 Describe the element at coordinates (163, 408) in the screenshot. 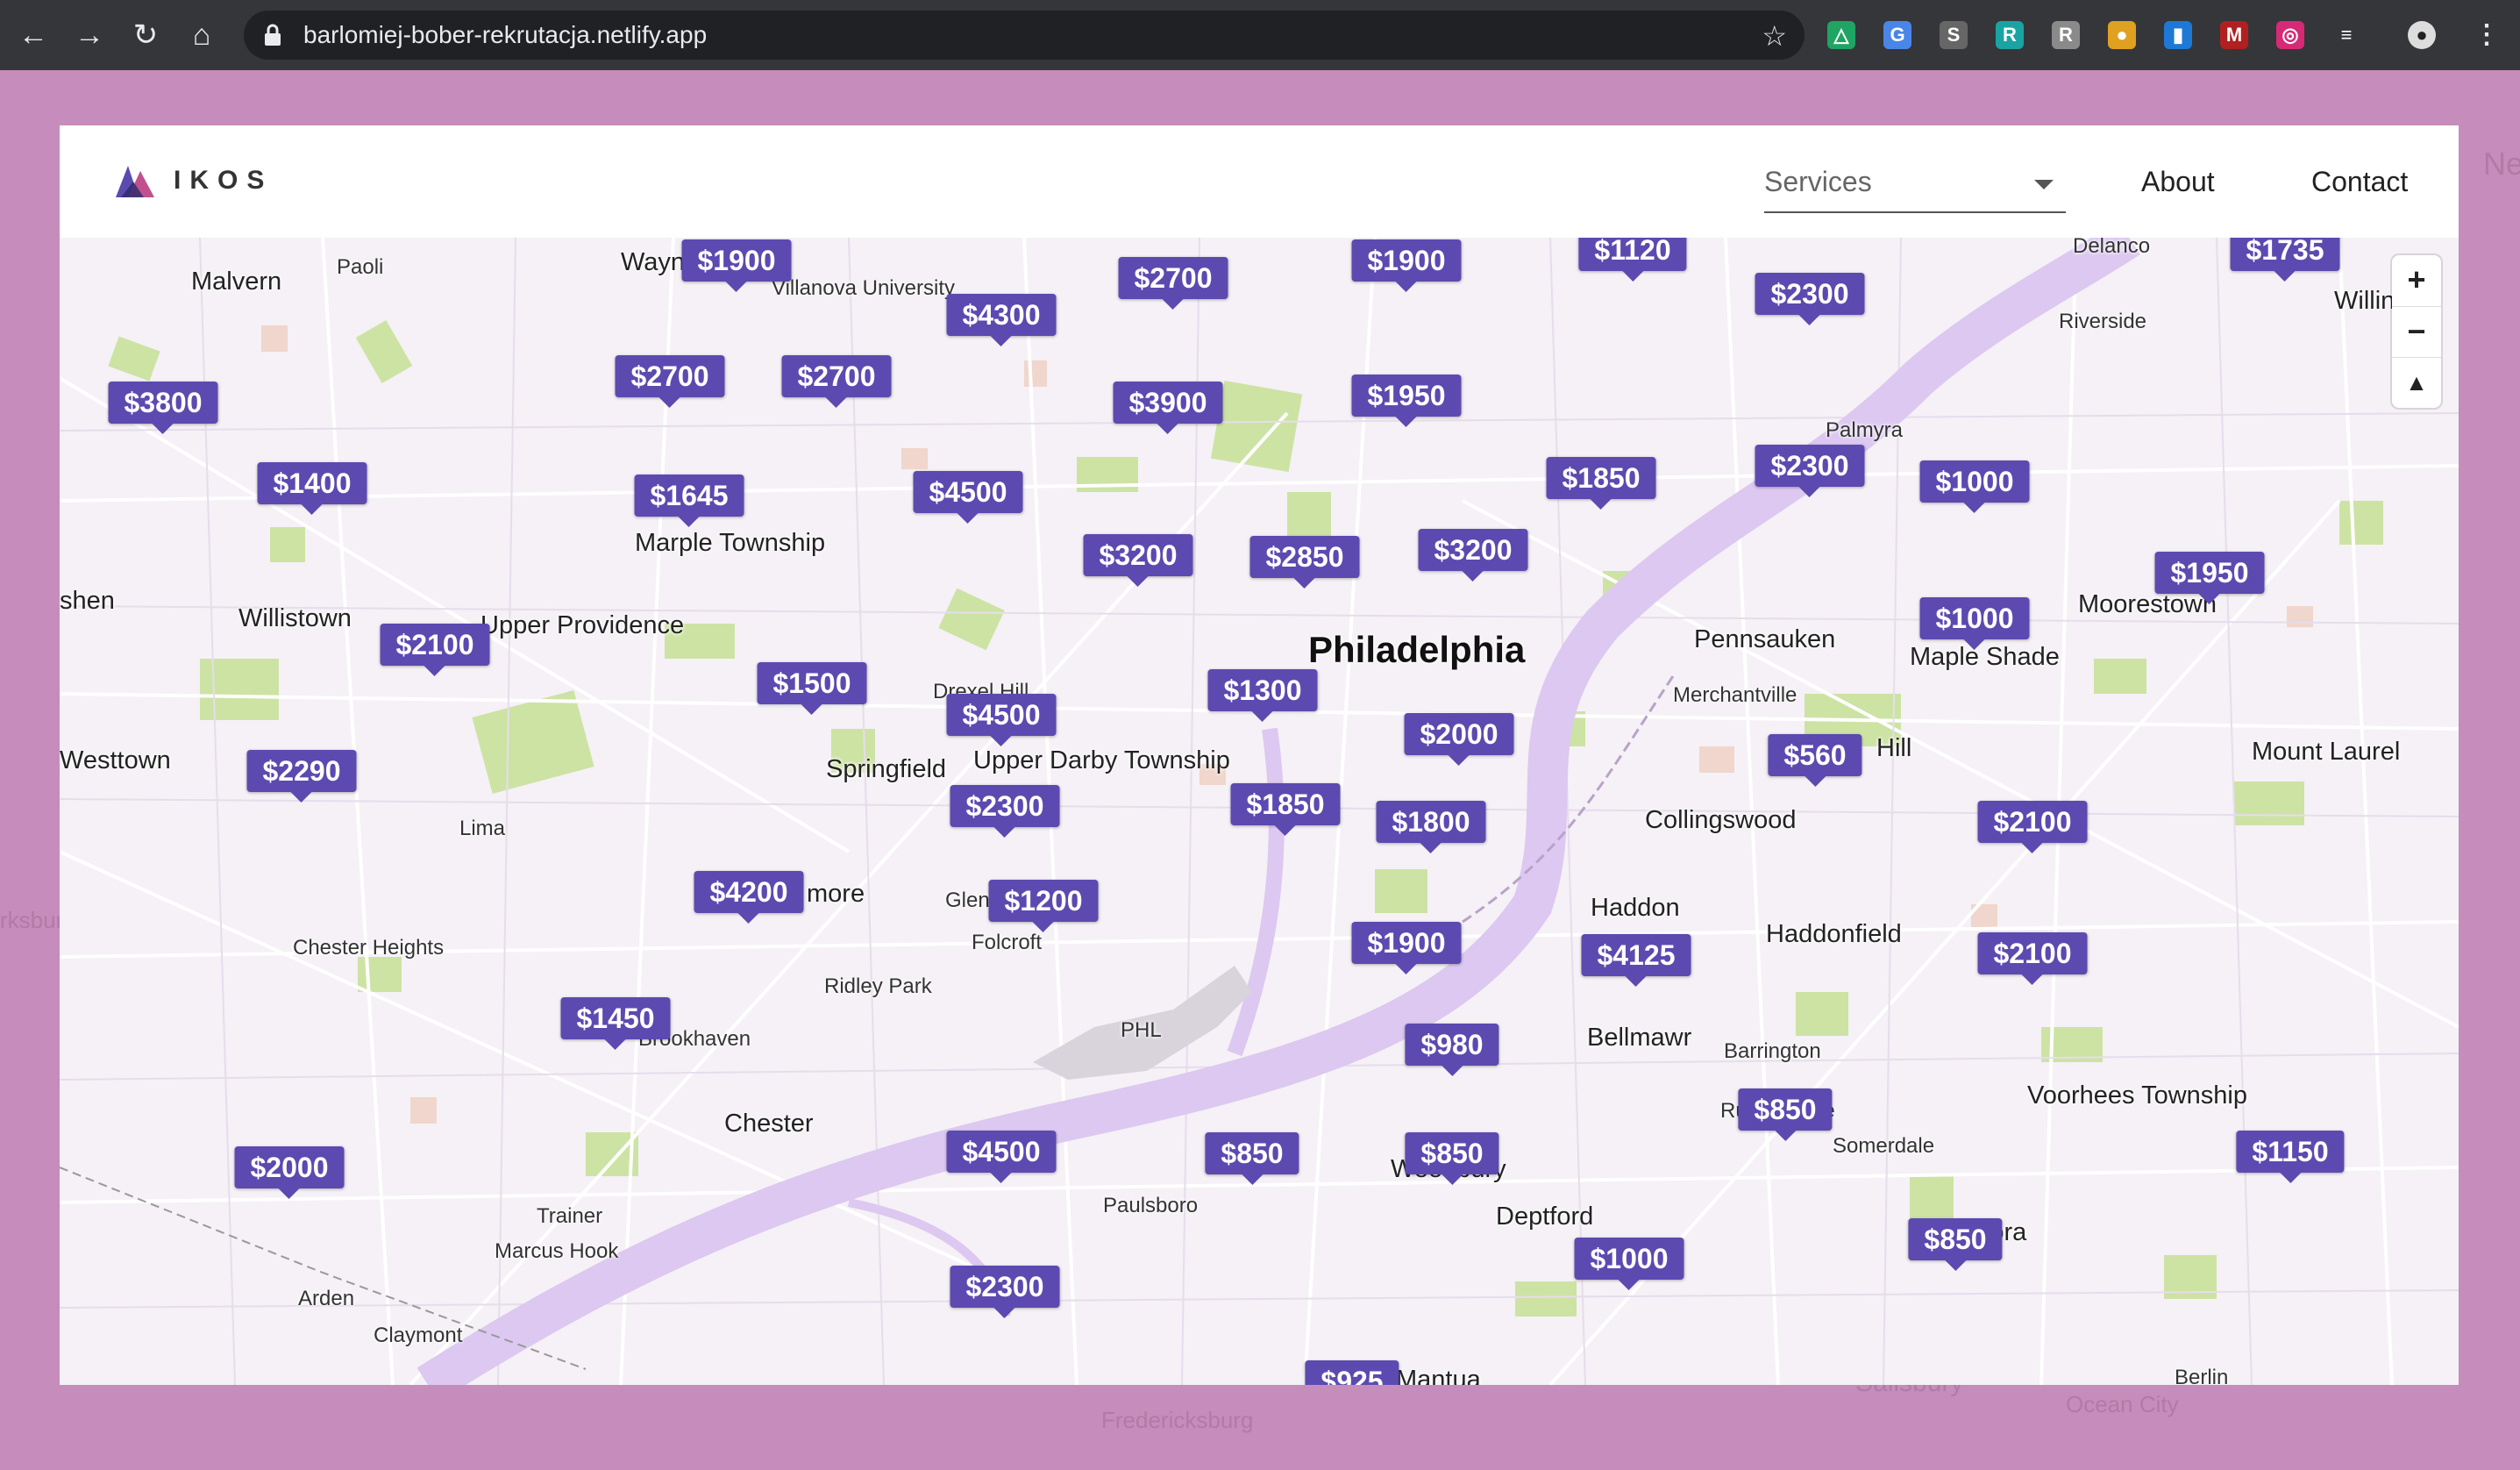

I see `price-marker: $3800` at that location.